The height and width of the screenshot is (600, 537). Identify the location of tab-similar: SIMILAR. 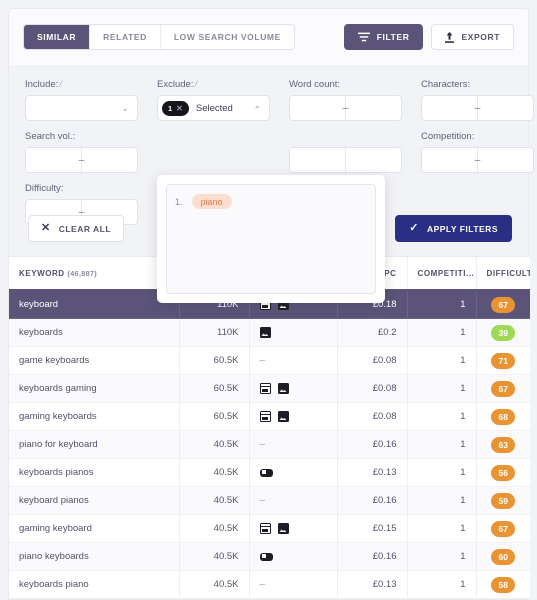
(57, 37).